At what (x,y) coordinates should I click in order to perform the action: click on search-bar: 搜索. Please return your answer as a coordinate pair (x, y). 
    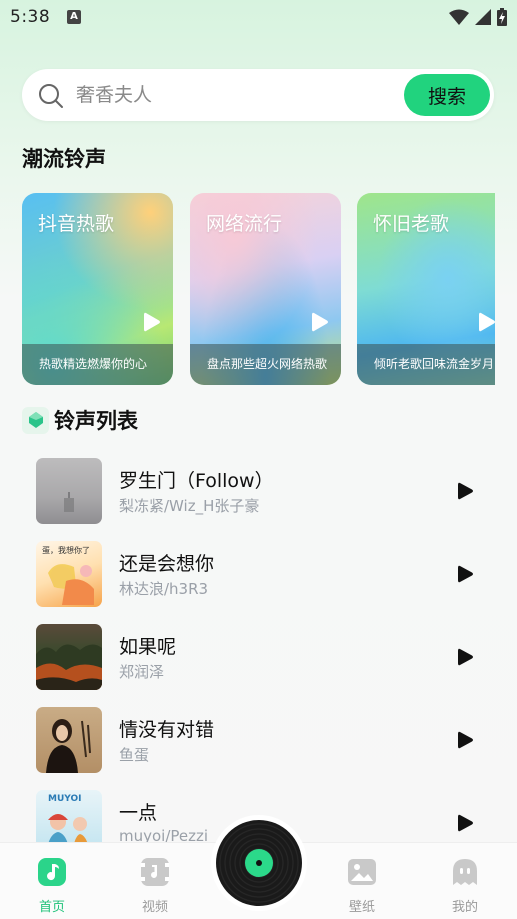
    Looking at the image, I should click on (258, 95).